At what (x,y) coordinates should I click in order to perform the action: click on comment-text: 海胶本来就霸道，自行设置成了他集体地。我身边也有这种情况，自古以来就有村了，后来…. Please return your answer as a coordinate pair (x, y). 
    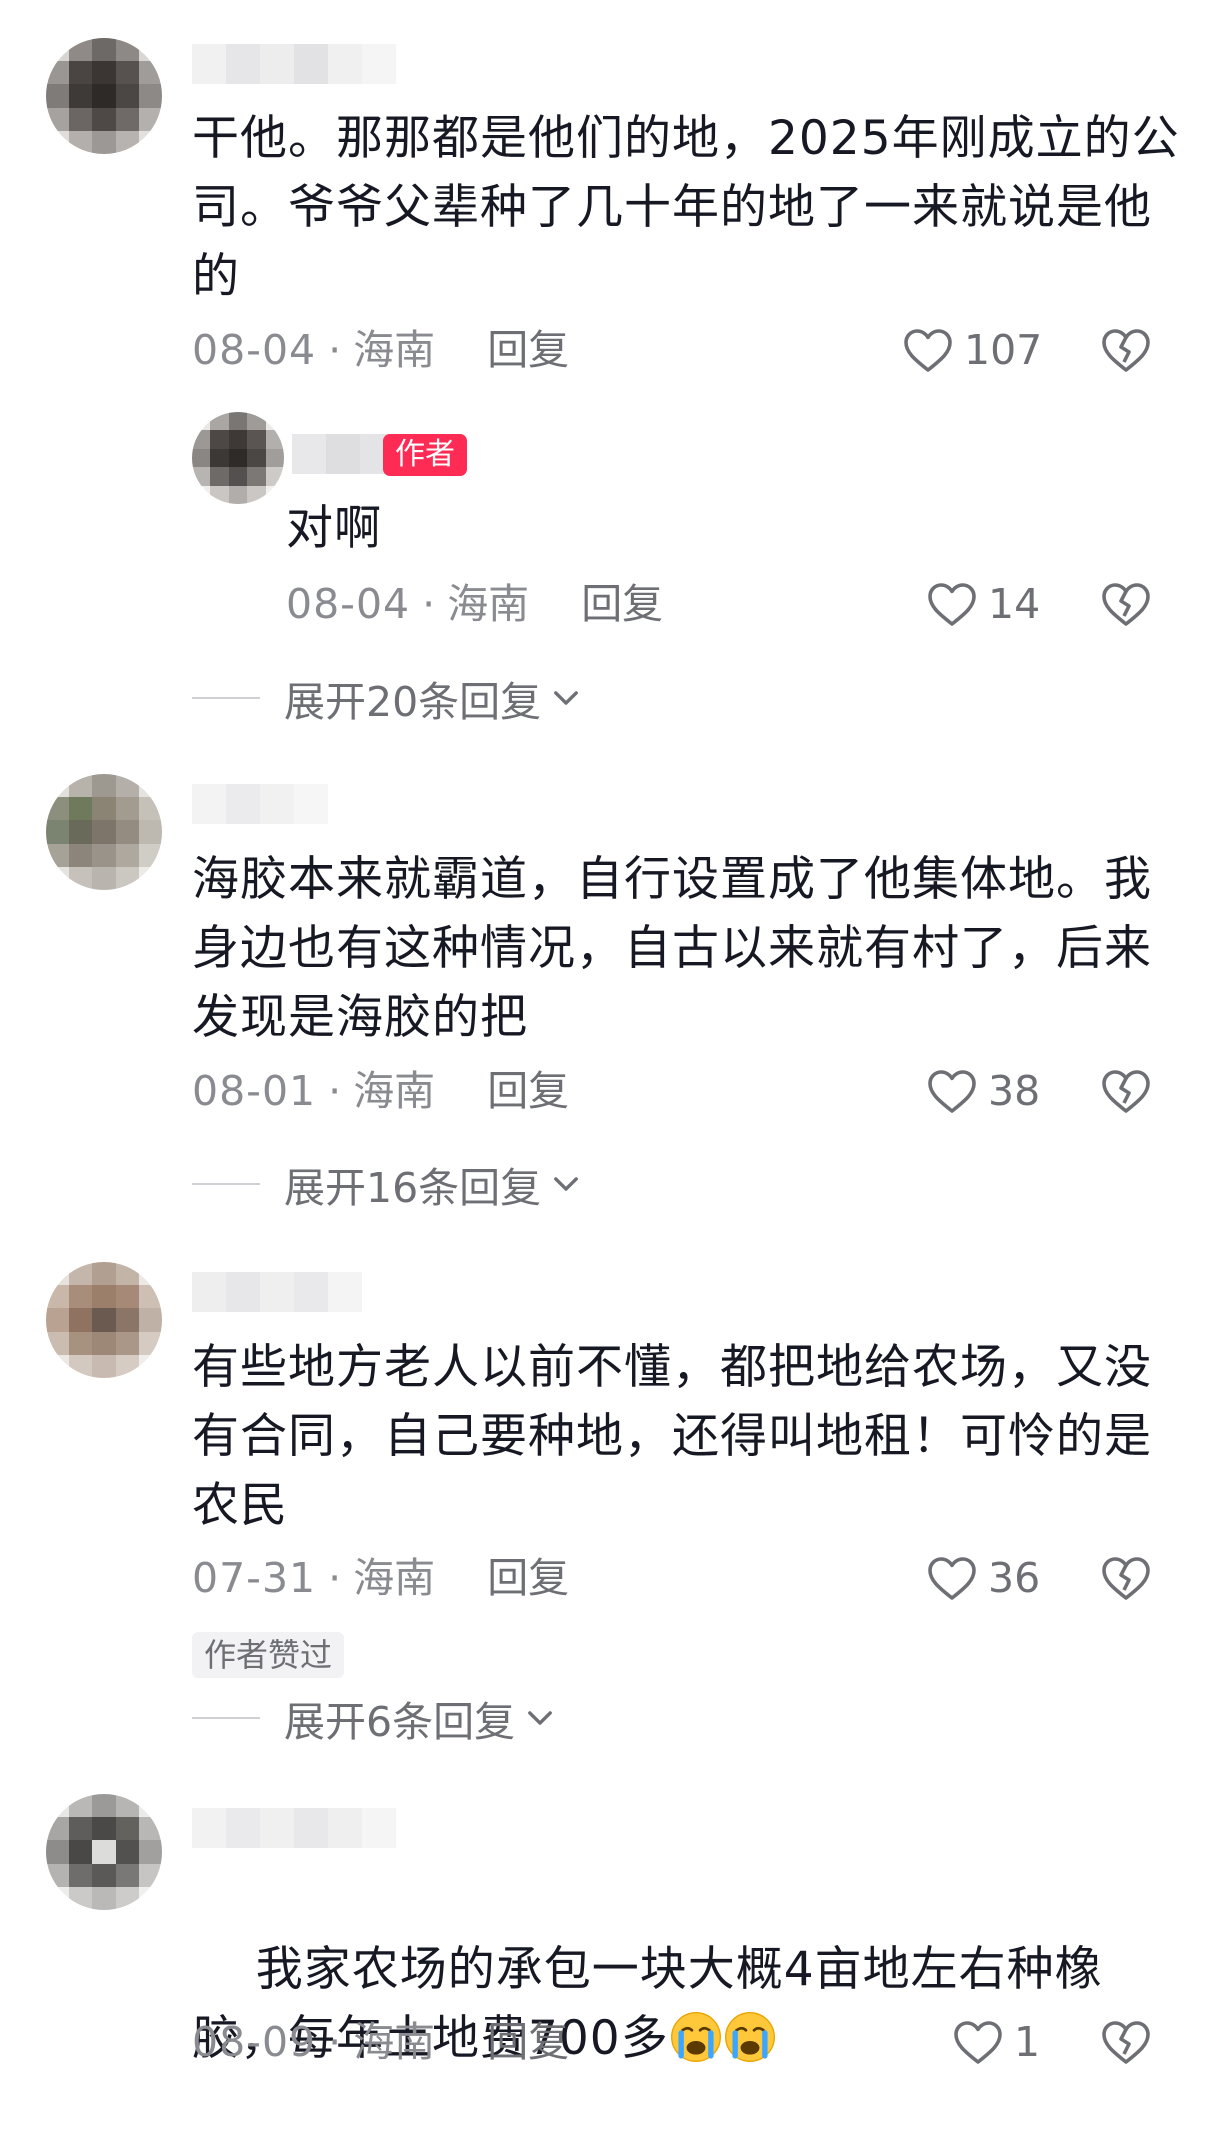
    Looking at the image, I should click on (672, 948).